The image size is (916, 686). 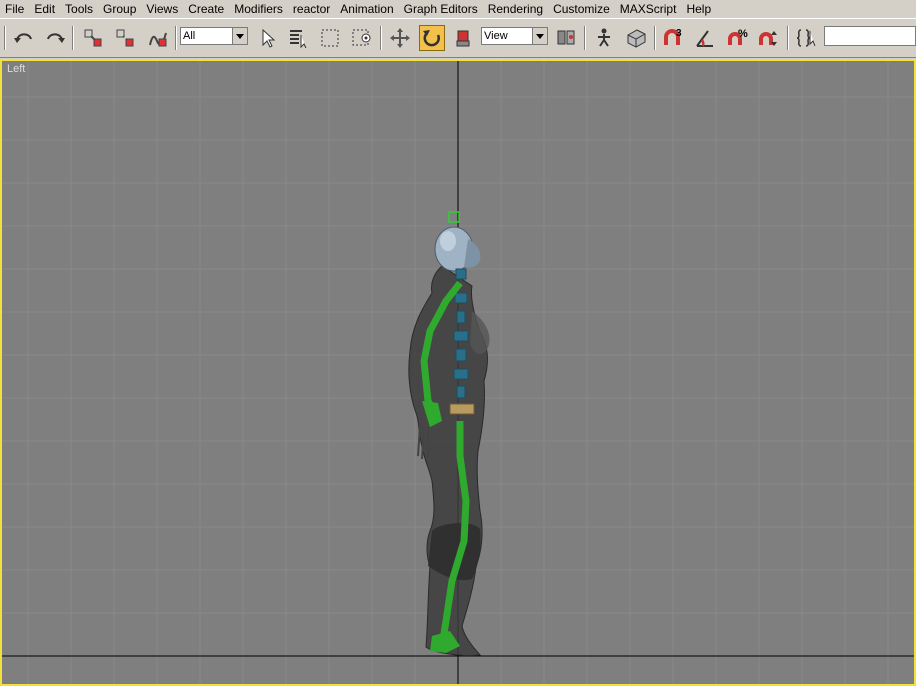 I want to click on reference-coordinate-value: View, so click(x=496, y=36).